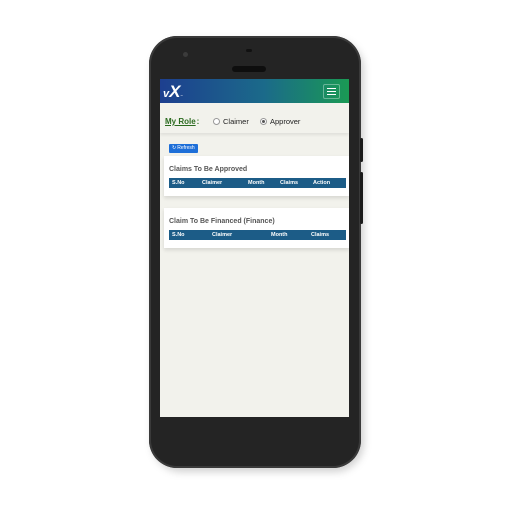 This screenshot has width=511, height=512. I want to click on claims-to-finance-table-header: S.No Claimer Month Claims, so click(257, 235).